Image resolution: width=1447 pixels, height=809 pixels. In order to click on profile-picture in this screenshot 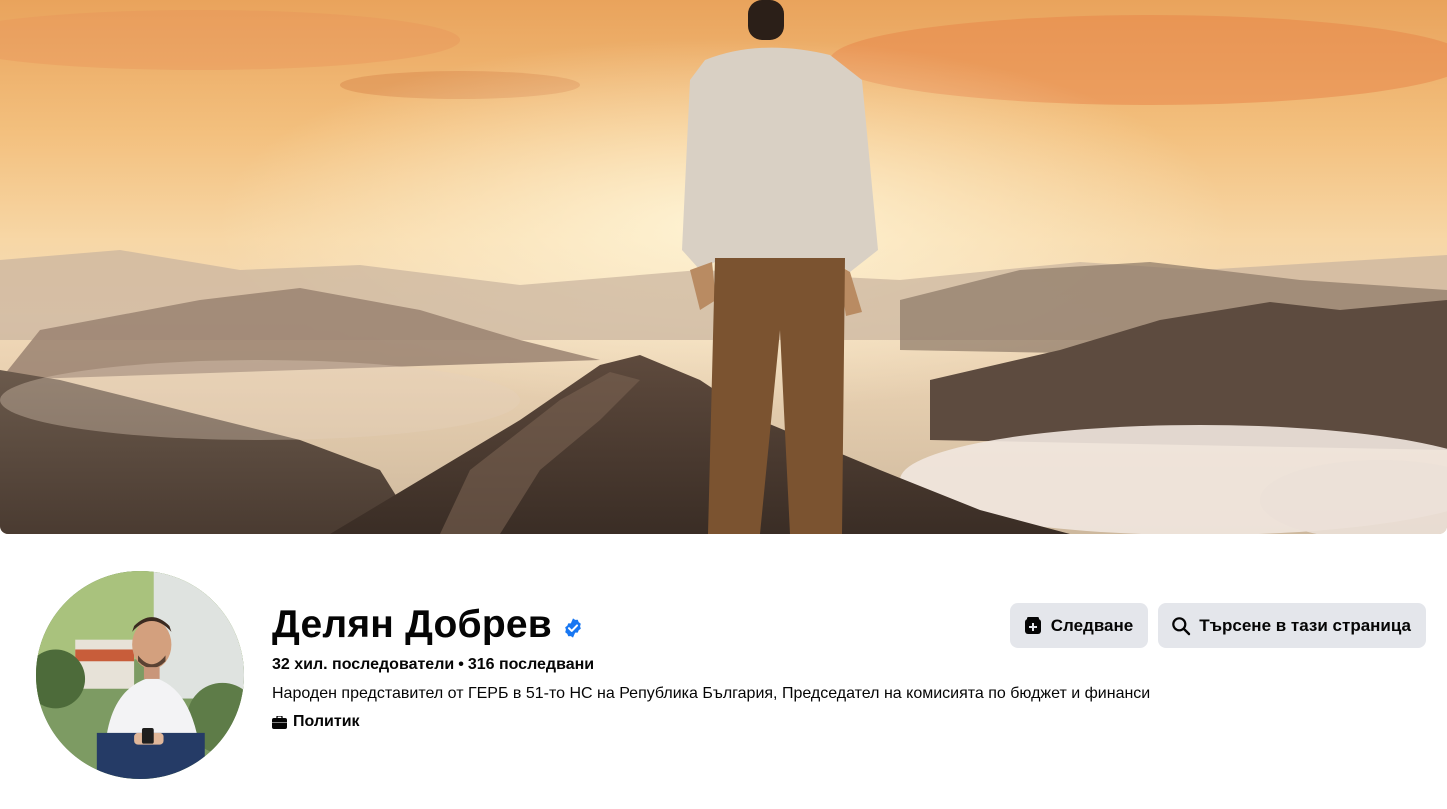, I will do `click(140, 675)`.